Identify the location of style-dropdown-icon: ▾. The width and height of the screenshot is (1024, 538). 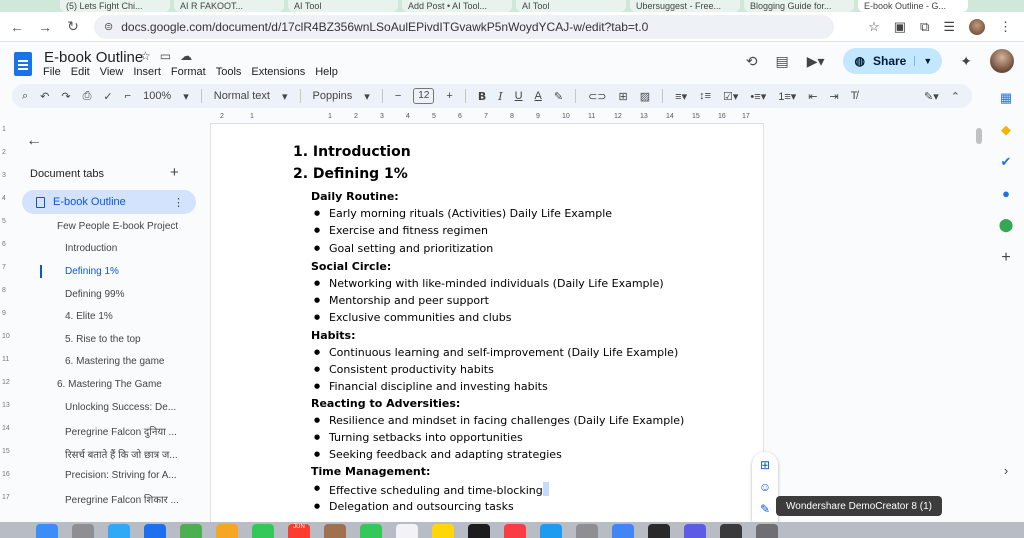
(285, 96).